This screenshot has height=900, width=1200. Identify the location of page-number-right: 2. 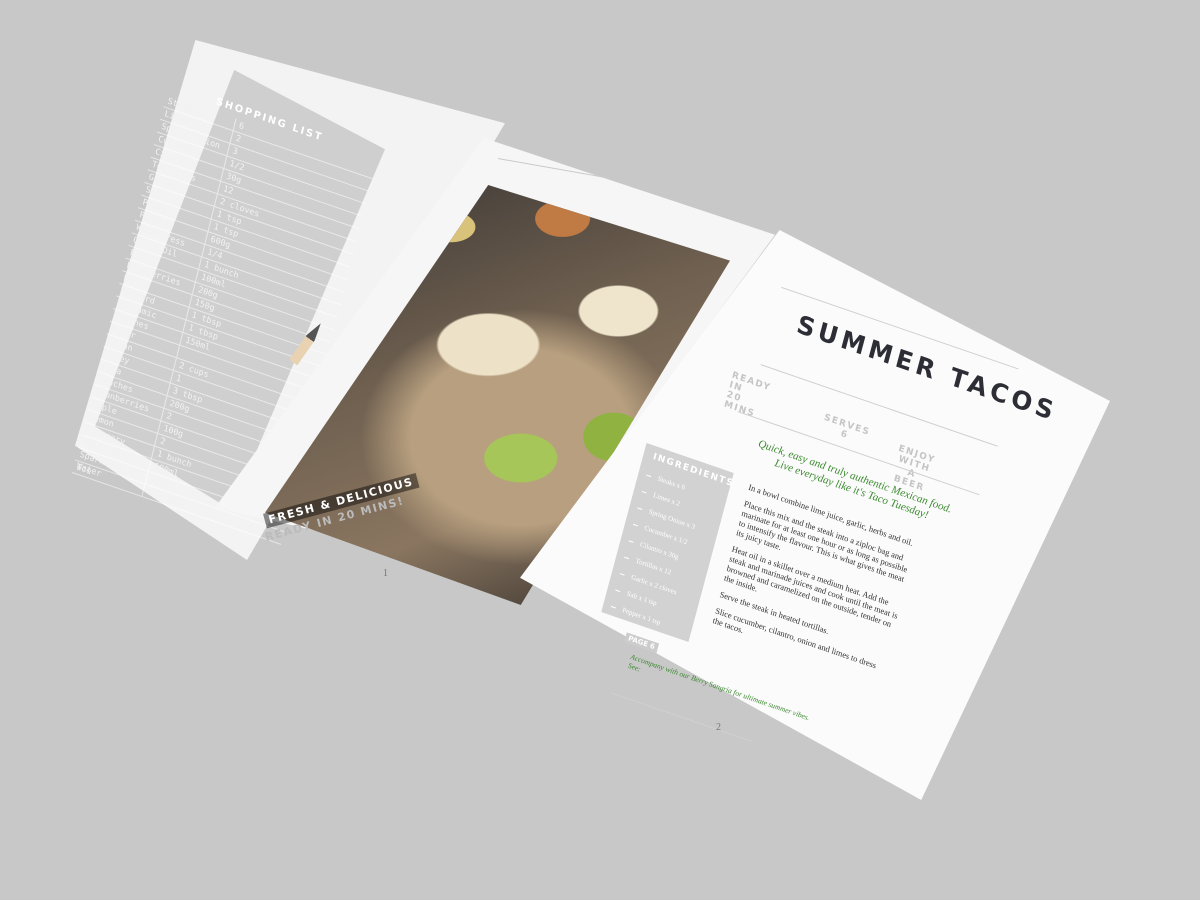
(718, 727).